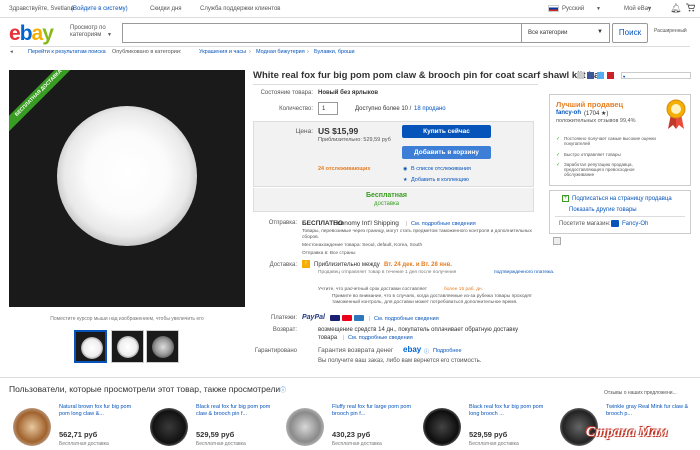 The width and height of the screenshot is (700, 450). Describe the element at coordinates (656, 75) in the screenshot. I see `watch-heart-icon: ♥︎` at that location.